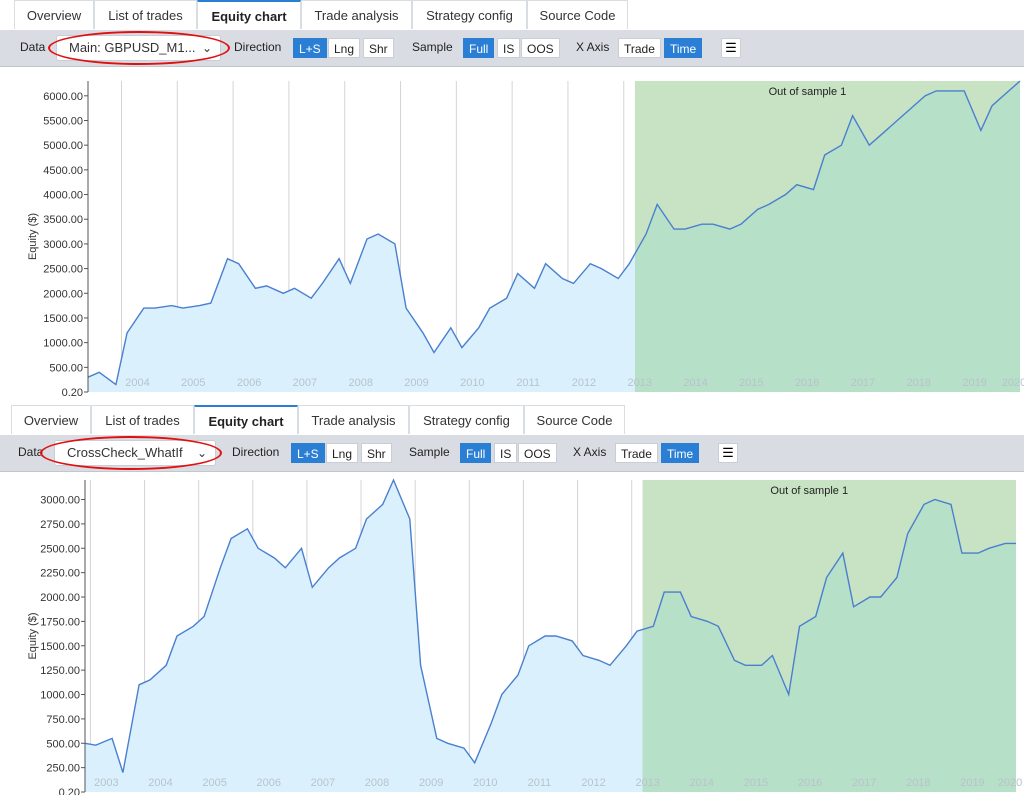 The width and height of the screenshot is (1024, 795). Describe the element at coordinates (258, 47) in the screenshot. I see `direction-label: Direction` at that location.